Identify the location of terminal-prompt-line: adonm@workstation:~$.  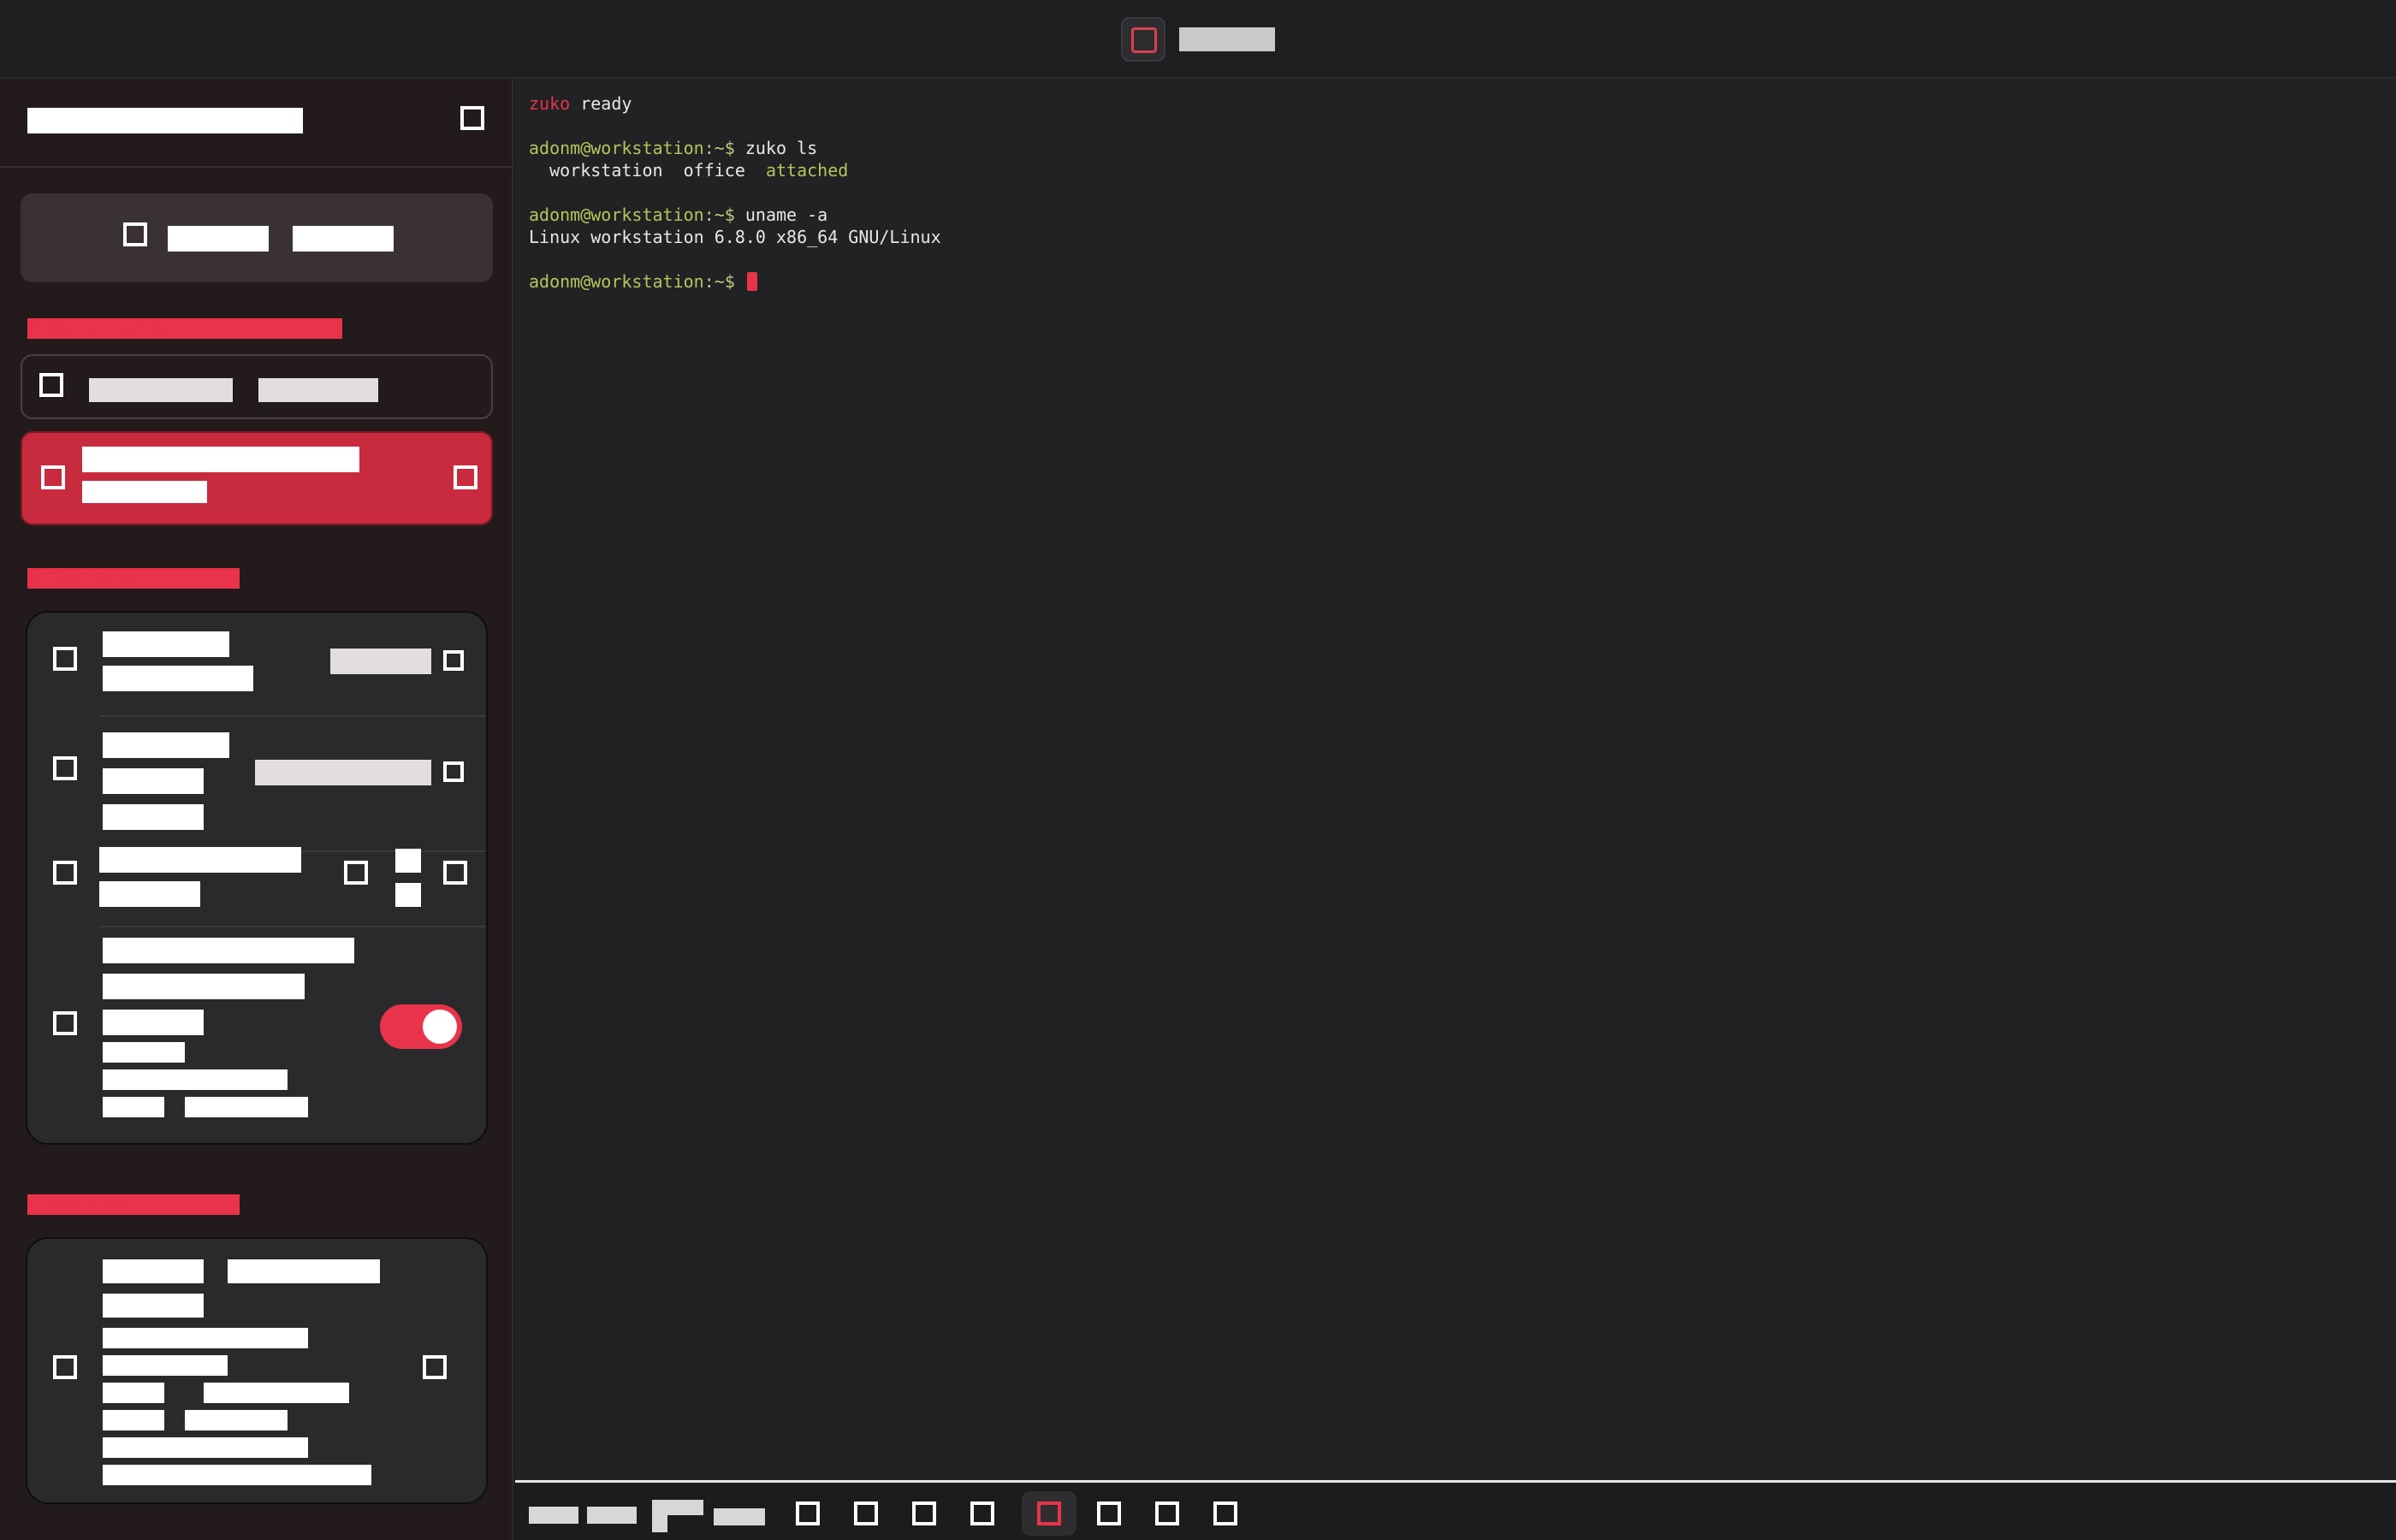
(643, 281).